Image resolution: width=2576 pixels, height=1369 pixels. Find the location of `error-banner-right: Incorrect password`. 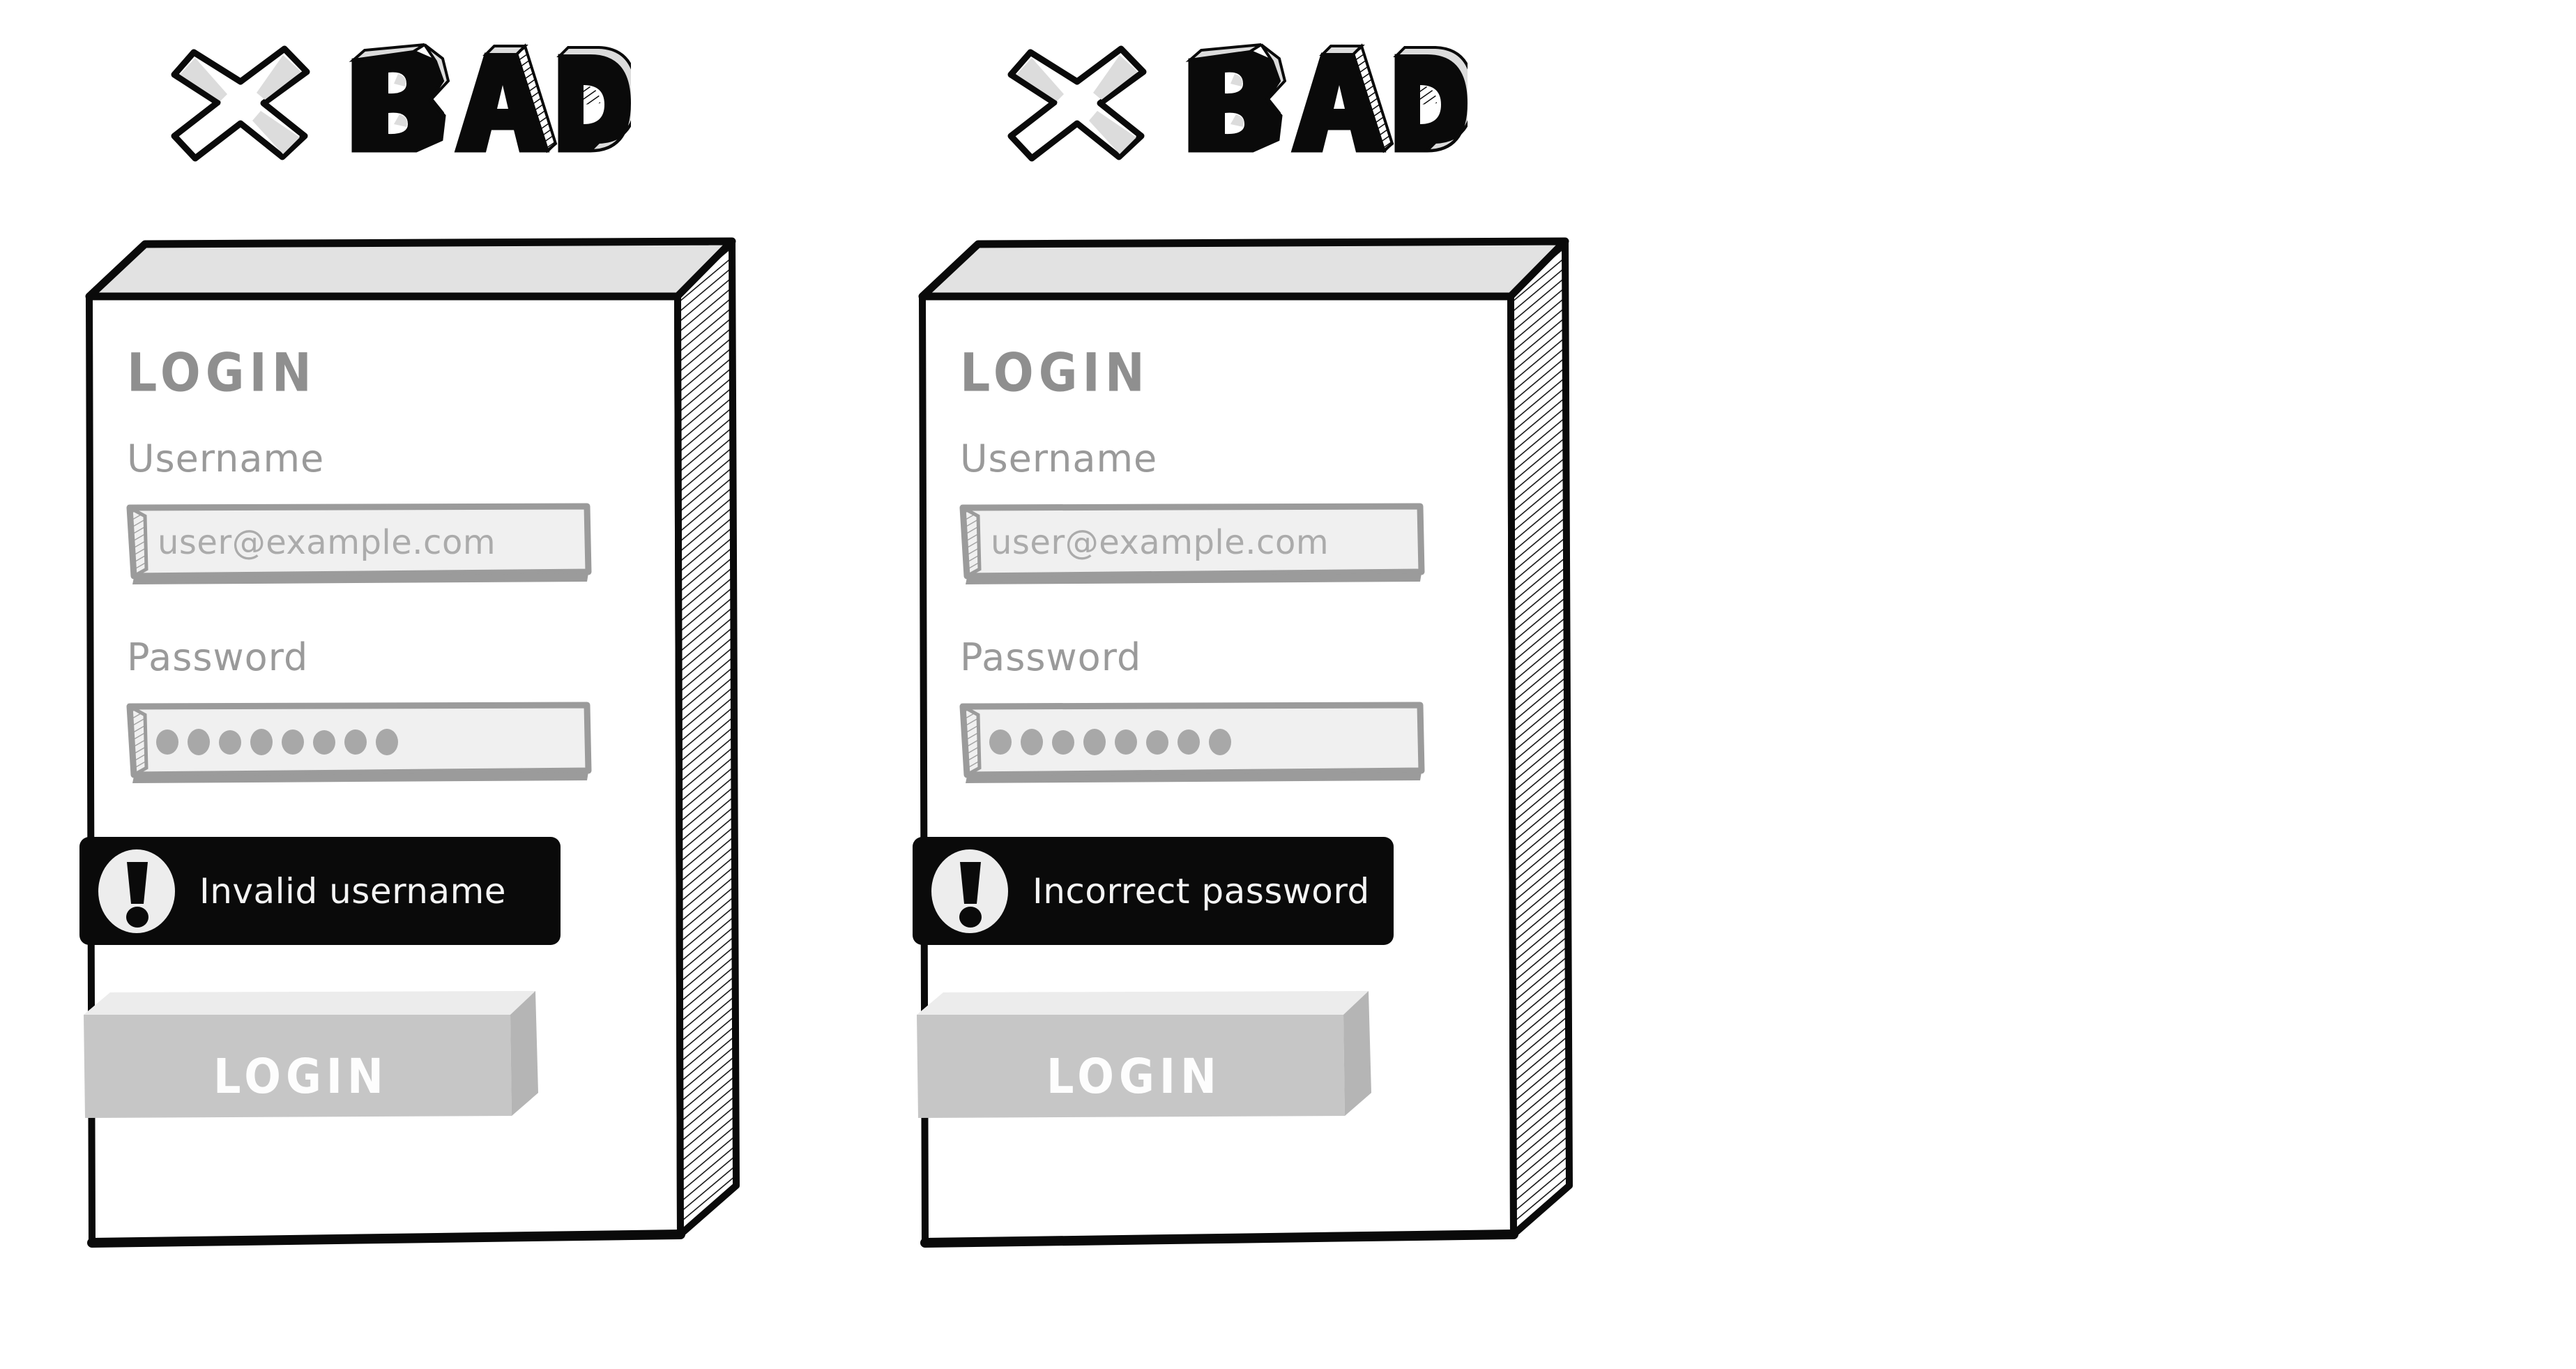

error-banner-right: Incorrect password is located at coordinates (1153, 891).